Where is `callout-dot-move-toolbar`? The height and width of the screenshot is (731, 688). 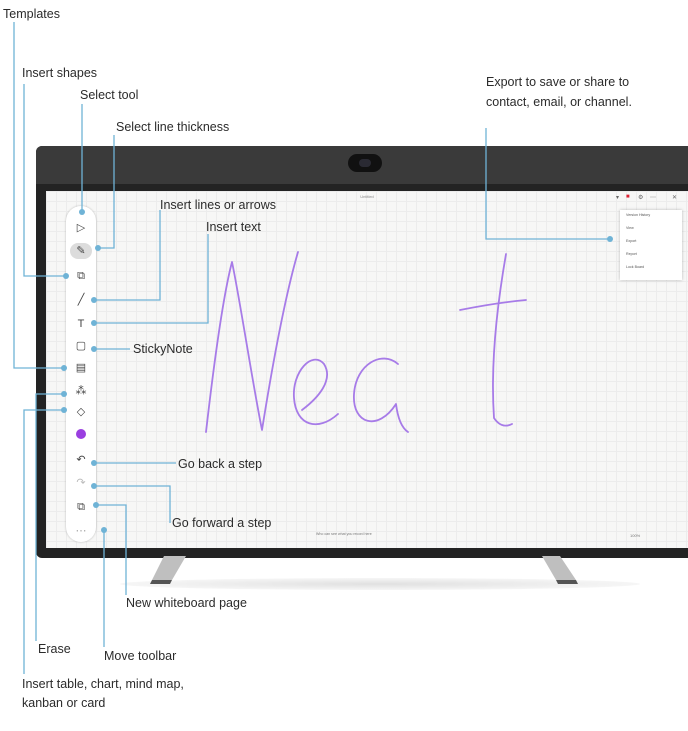
callout-dot-move-toolbar is located at coordinates (104, 530).